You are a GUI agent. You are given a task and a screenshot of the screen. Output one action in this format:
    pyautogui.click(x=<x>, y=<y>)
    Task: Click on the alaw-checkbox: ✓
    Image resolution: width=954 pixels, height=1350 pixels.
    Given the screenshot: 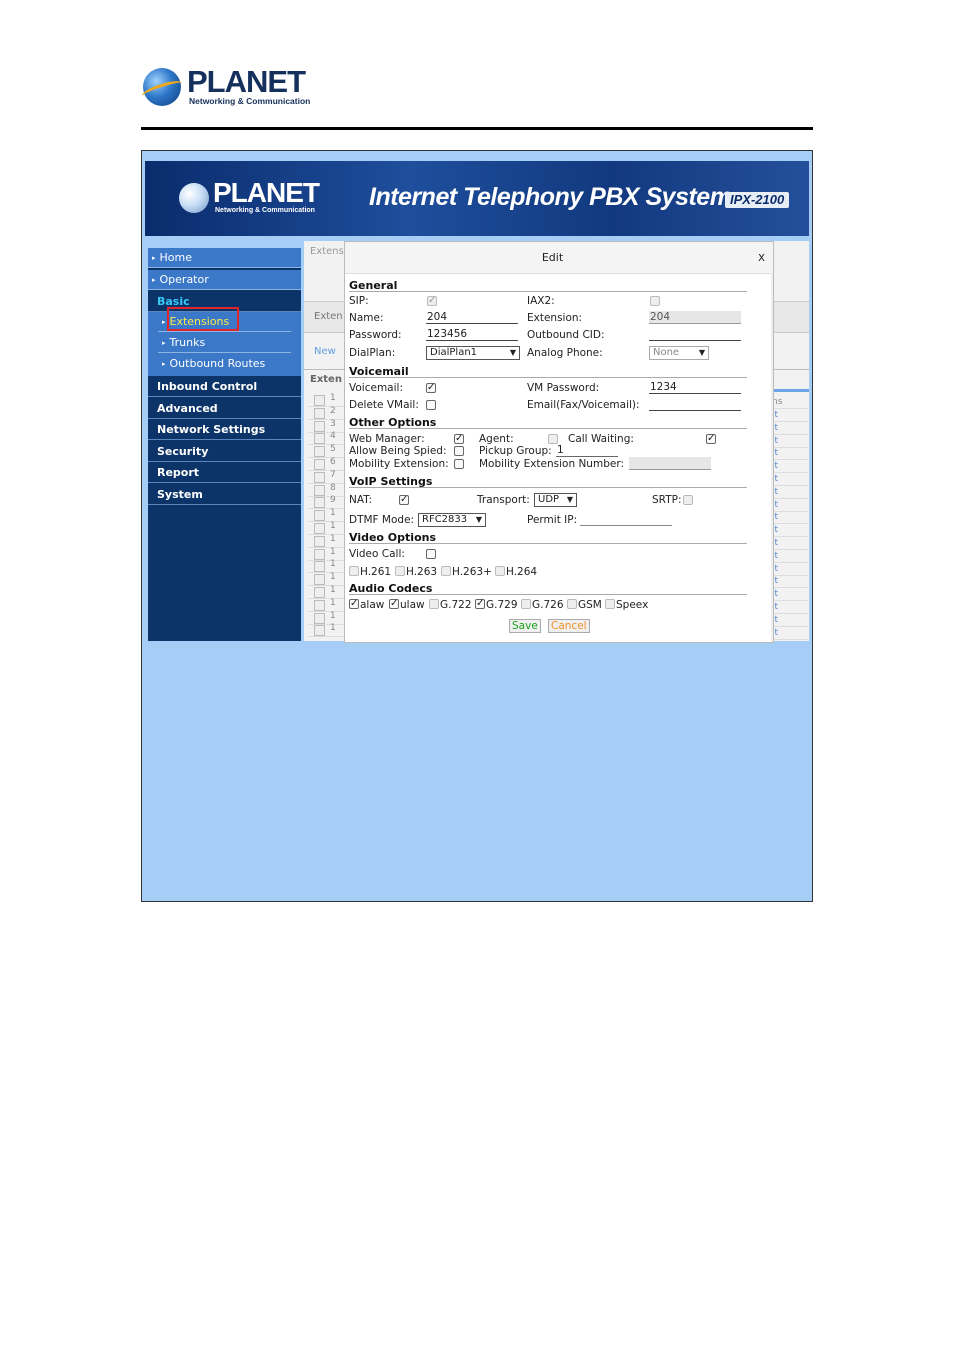 What is the action you would take?
    pyautogui.click(x=354, y=604)
    